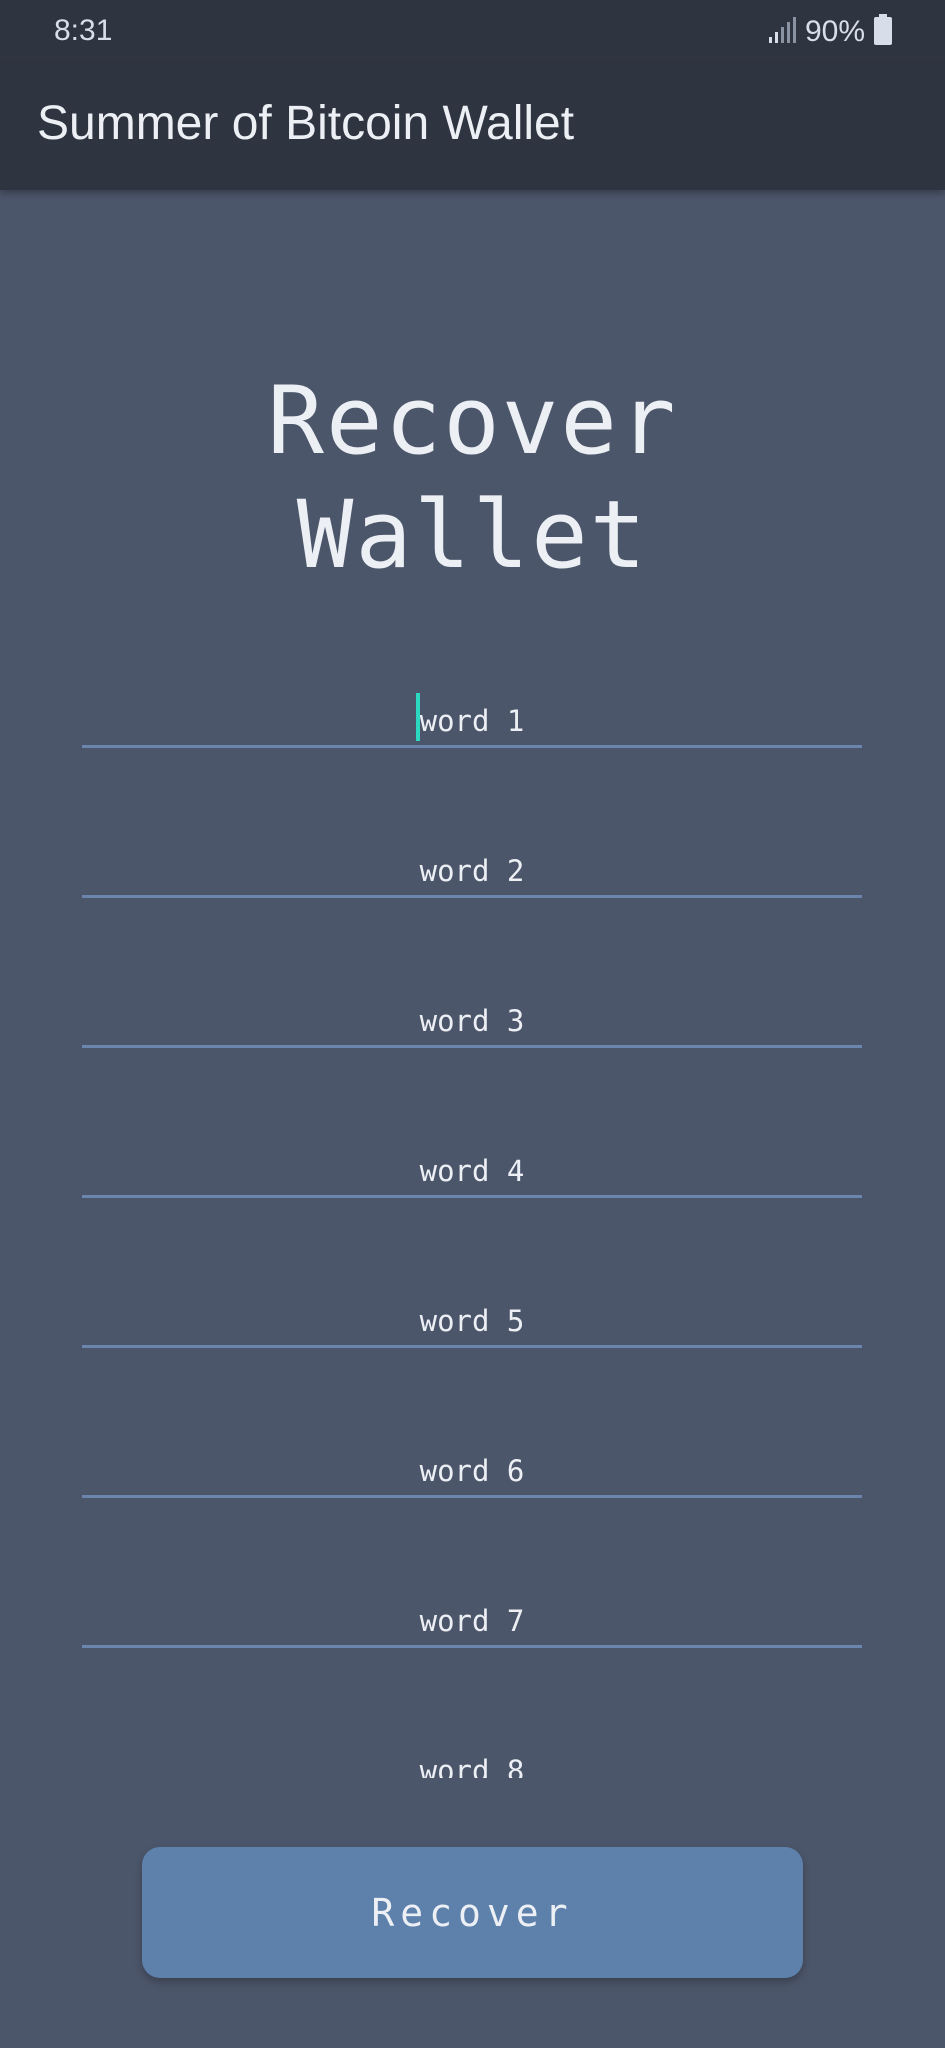 This screenshot has width=945, height=2048. I want to click on recover-button: Recover, so click(472, 1912).